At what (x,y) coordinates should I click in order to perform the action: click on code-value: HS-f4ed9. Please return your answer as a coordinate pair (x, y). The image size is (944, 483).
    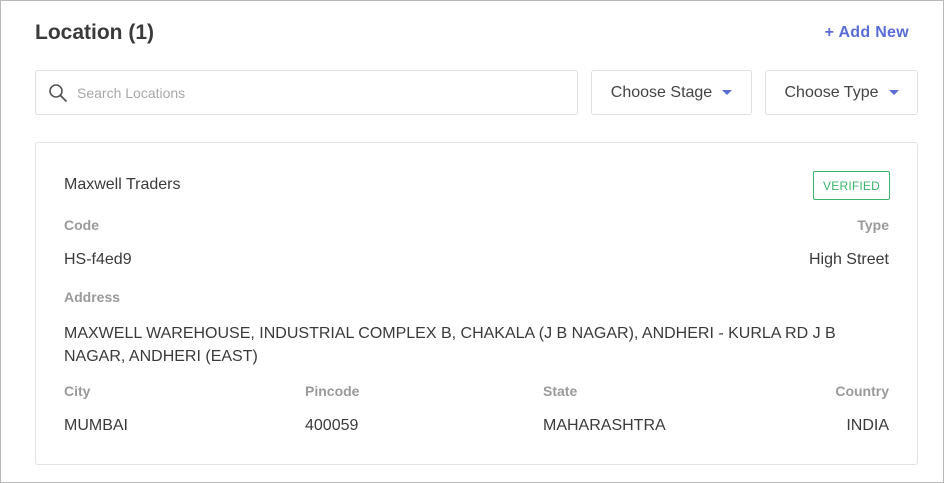
    Looking at the image, I should click on (98, 259).